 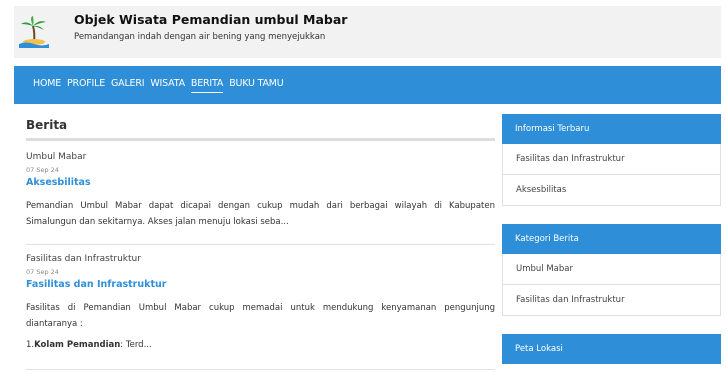 I want to click on latest-item-link: Fasilitas dan Infrastruktur, so click(x=611, y=159).